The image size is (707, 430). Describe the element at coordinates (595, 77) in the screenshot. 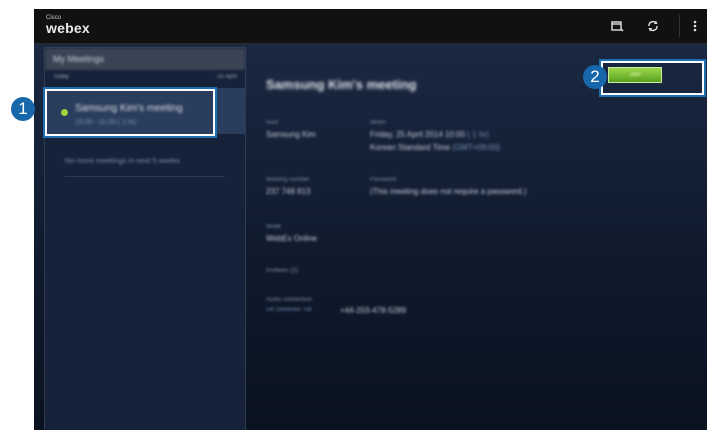

I see `callout-2: 2` at that location.